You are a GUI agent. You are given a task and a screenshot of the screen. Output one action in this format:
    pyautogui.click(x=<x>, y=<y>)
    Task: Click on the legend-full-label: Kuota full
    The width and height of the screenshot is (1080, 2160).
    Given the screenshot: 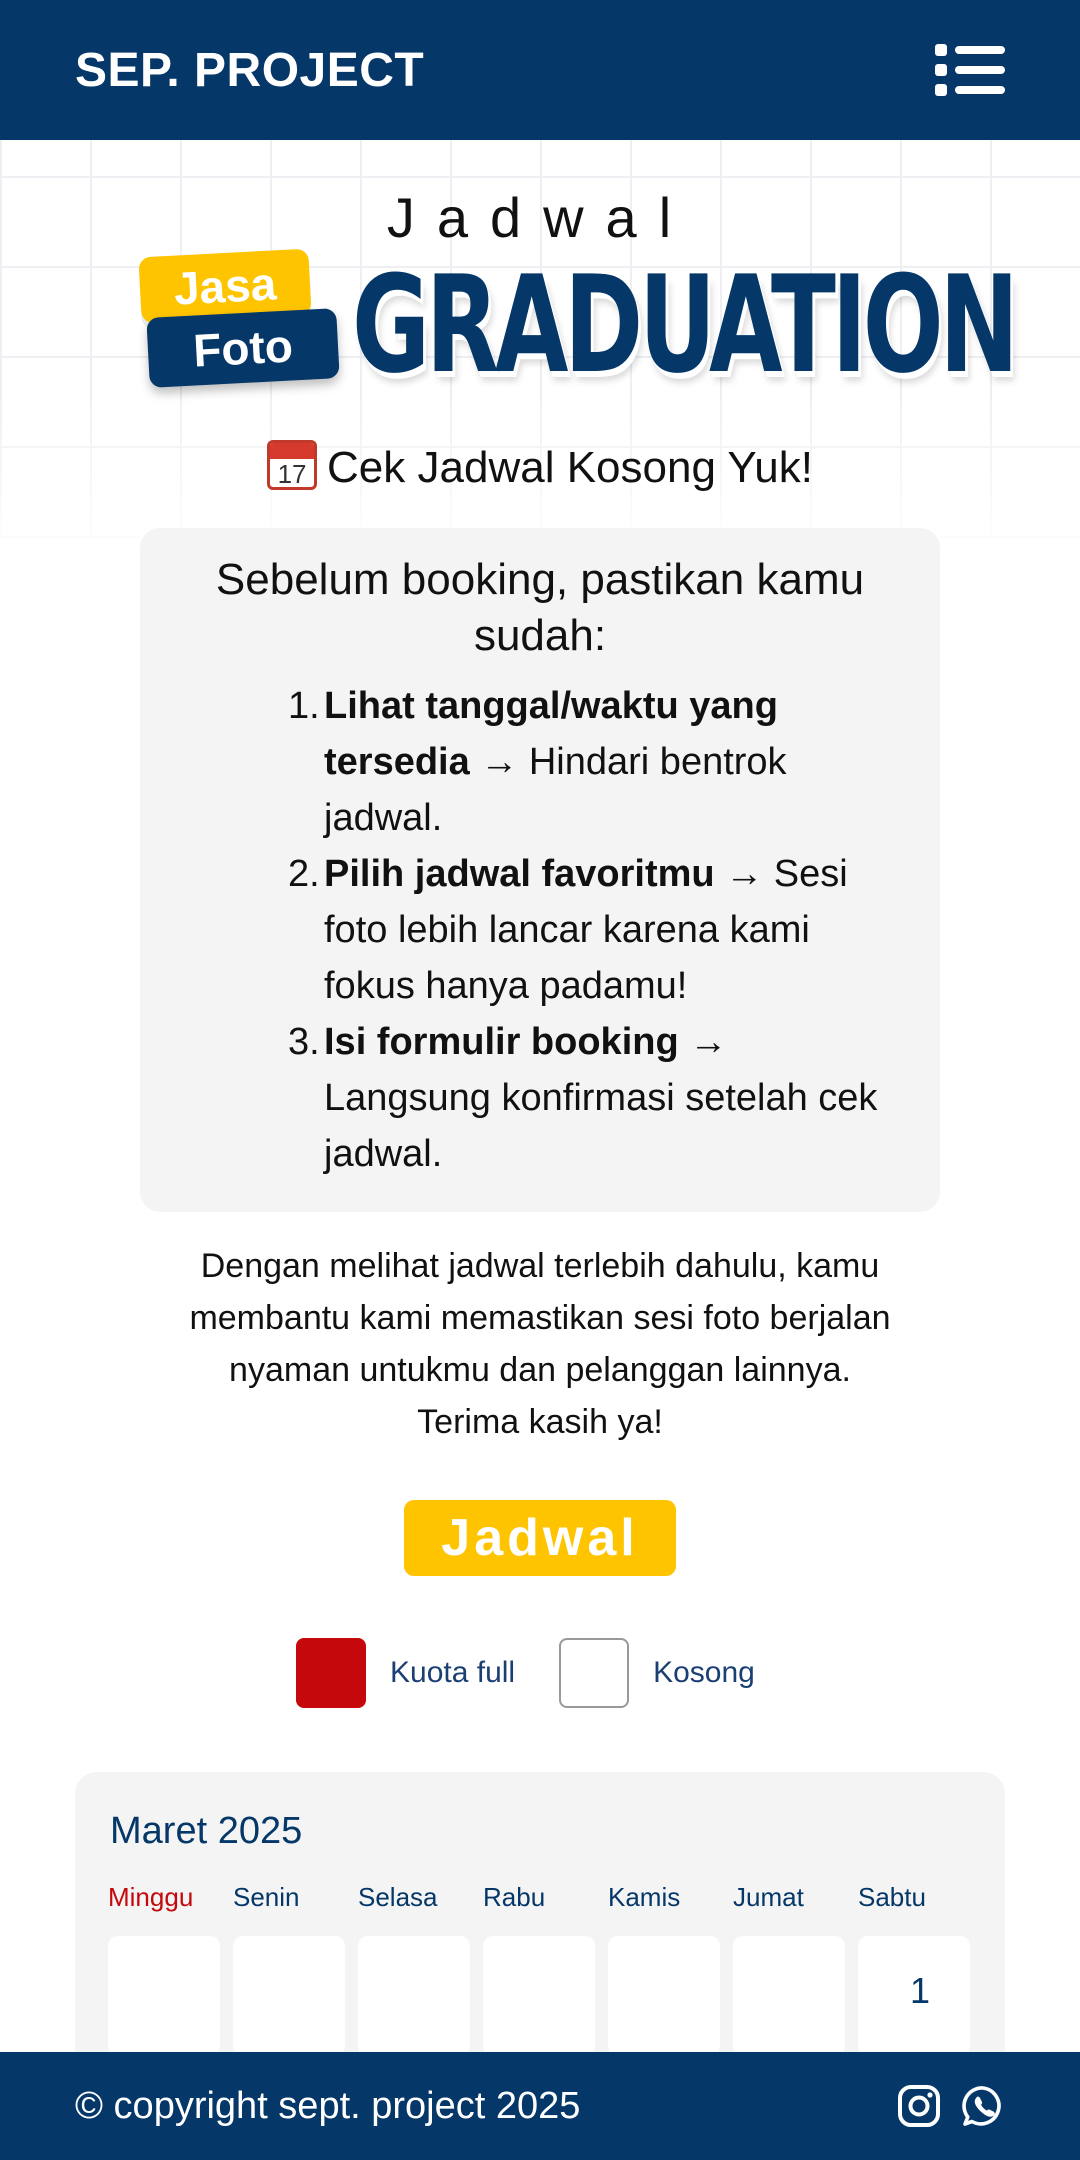 What is the action you would take?
    pyautogui.click(x=453, y=1672)
    